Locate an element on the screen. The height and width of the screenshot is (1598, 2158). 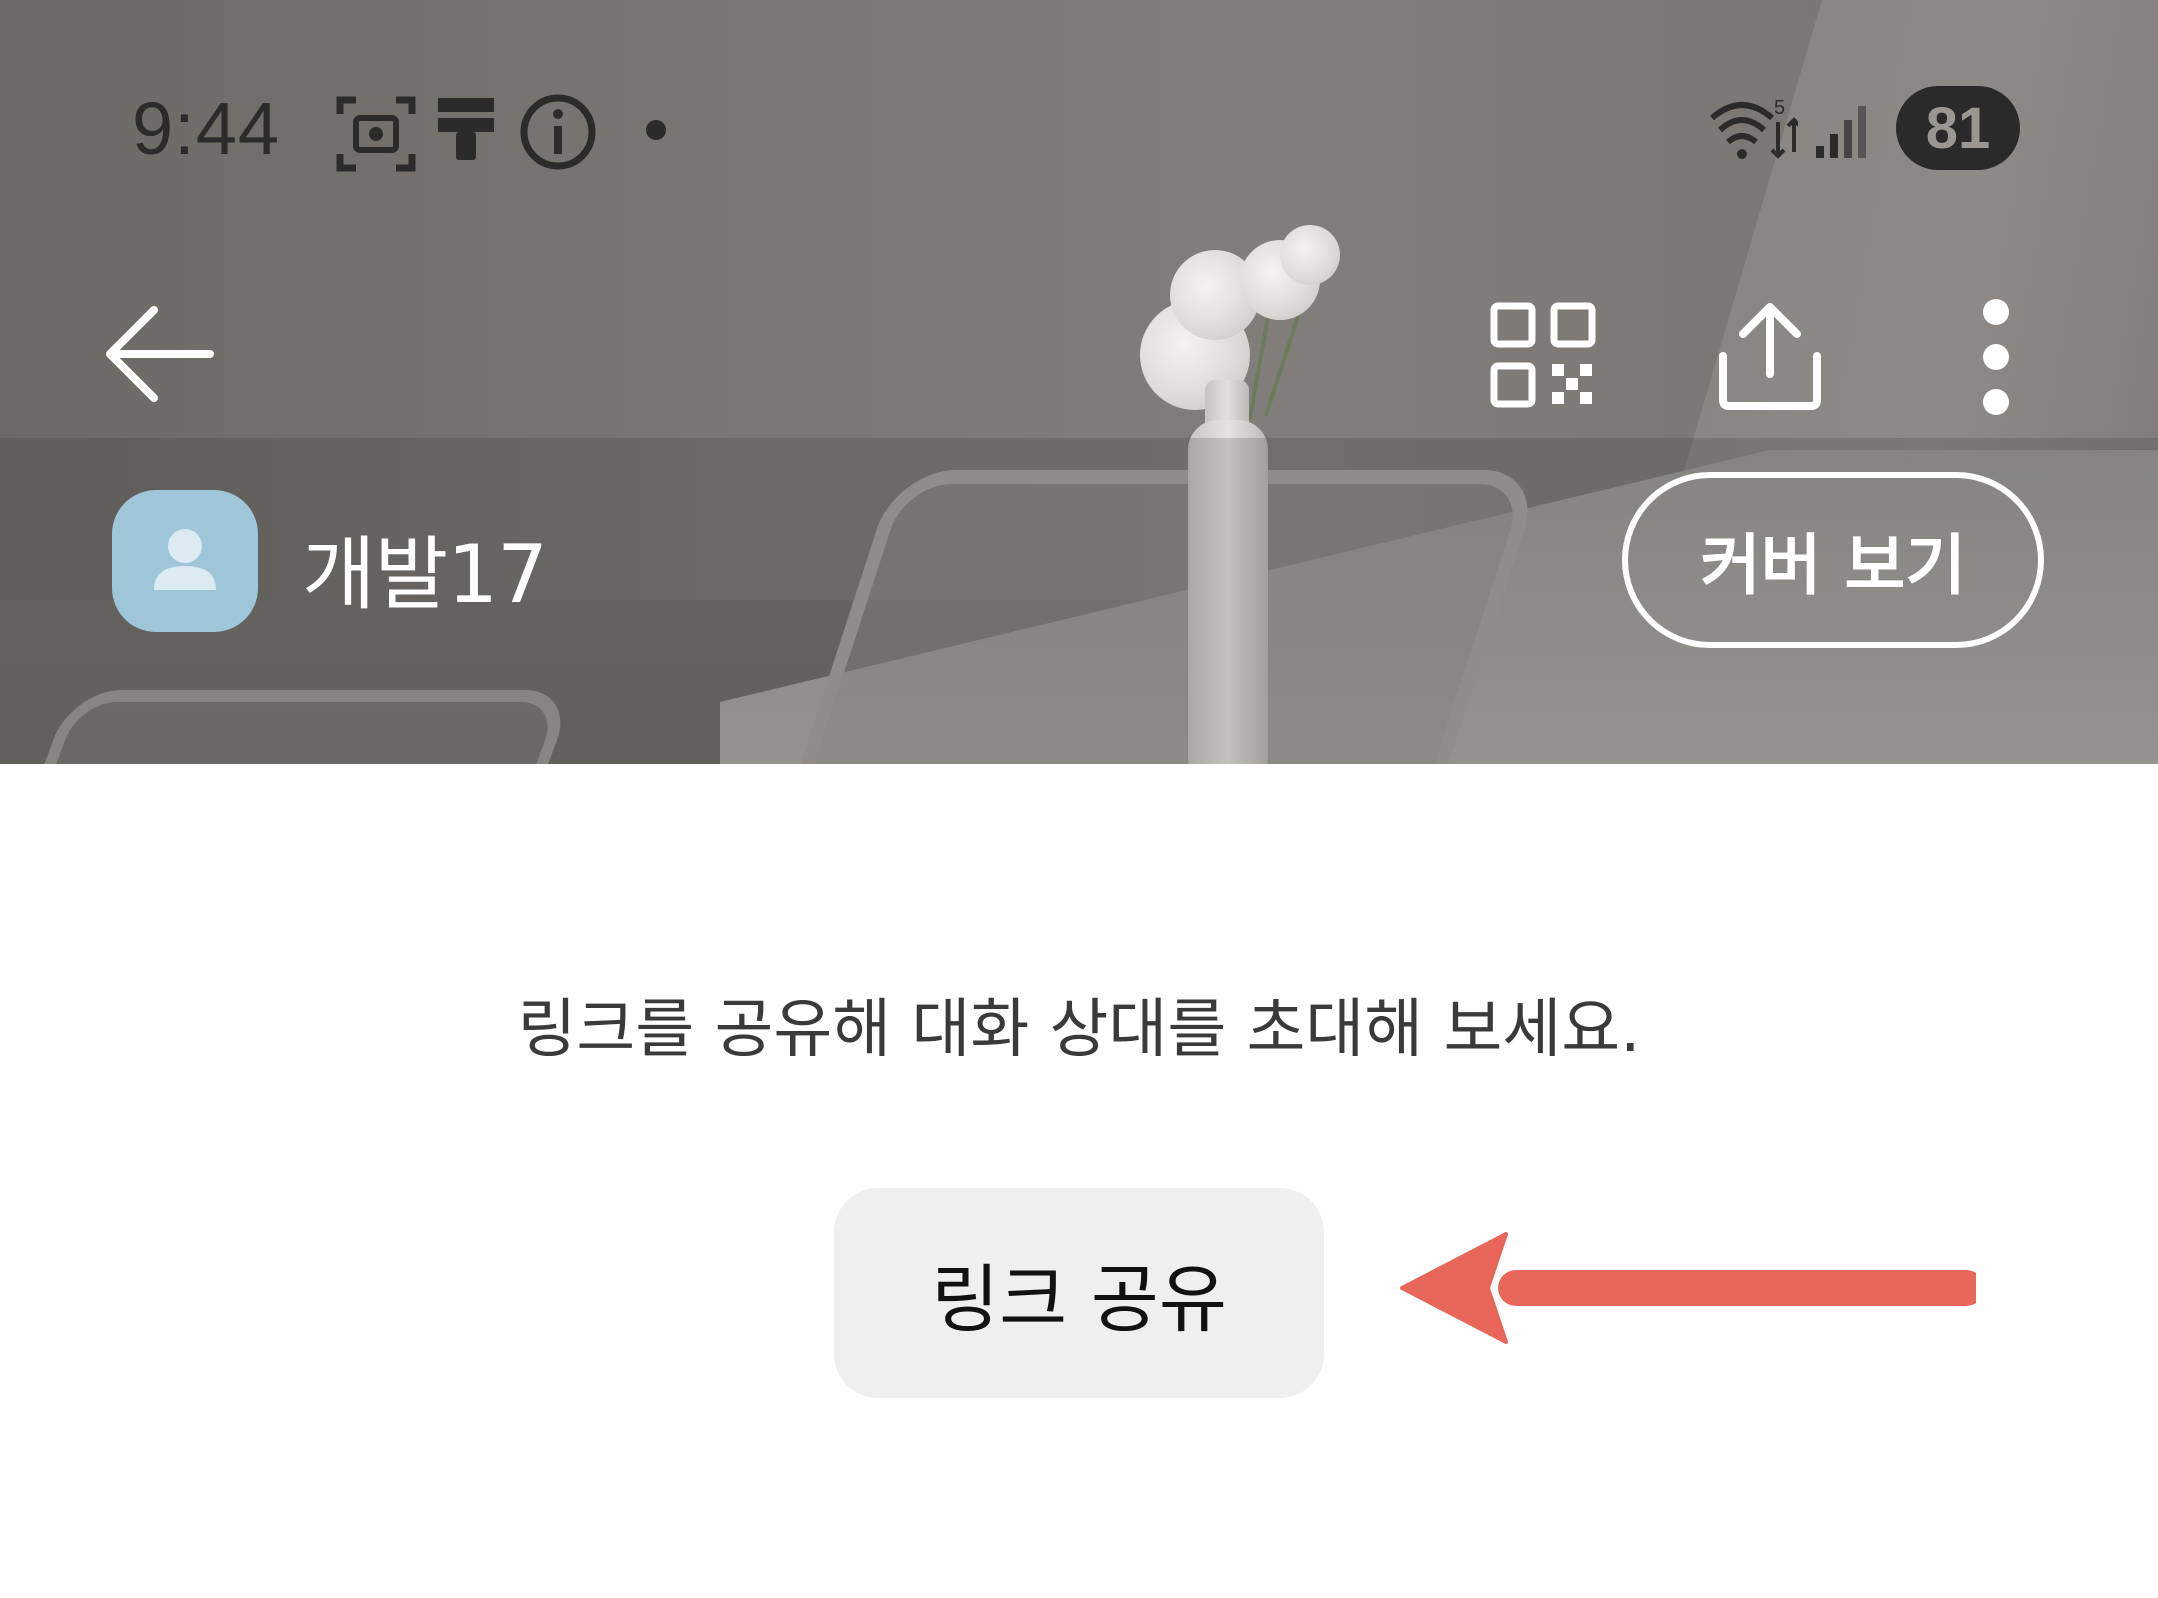
share-link-button: 링크 공유 is located at coordinates (1079, 1293).